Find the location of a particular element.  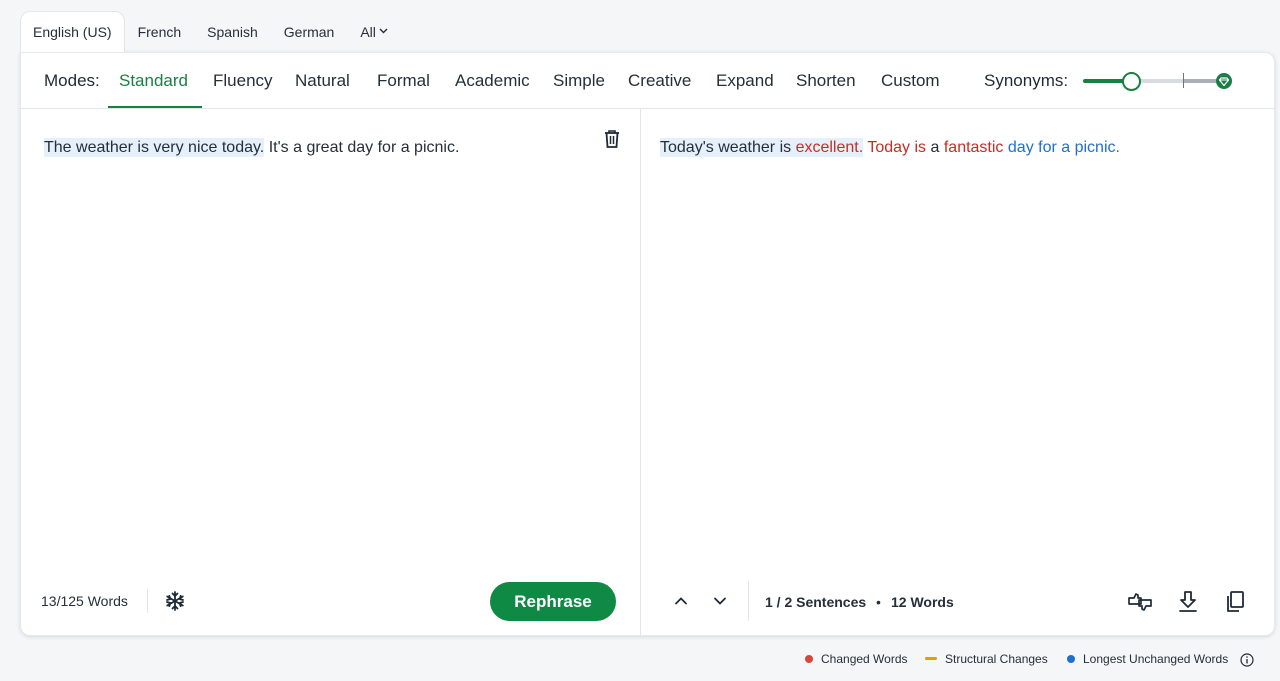

gem-icon is located at coordinates (1224, 81).